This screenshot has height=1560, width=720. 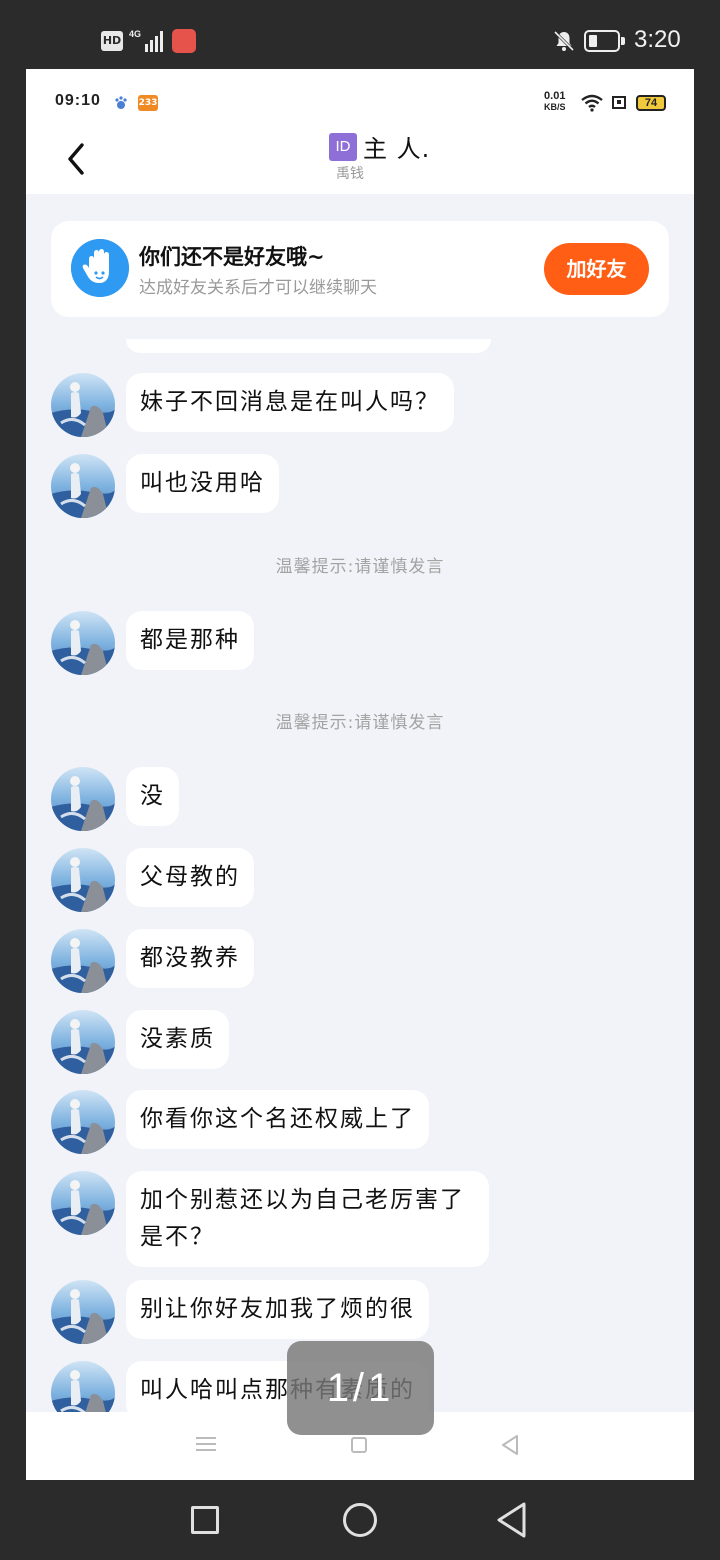 What do you see at coordinates (184, 41) in the screenshot?
I see `shopping-app-icon` at bounding box center [184, 41].